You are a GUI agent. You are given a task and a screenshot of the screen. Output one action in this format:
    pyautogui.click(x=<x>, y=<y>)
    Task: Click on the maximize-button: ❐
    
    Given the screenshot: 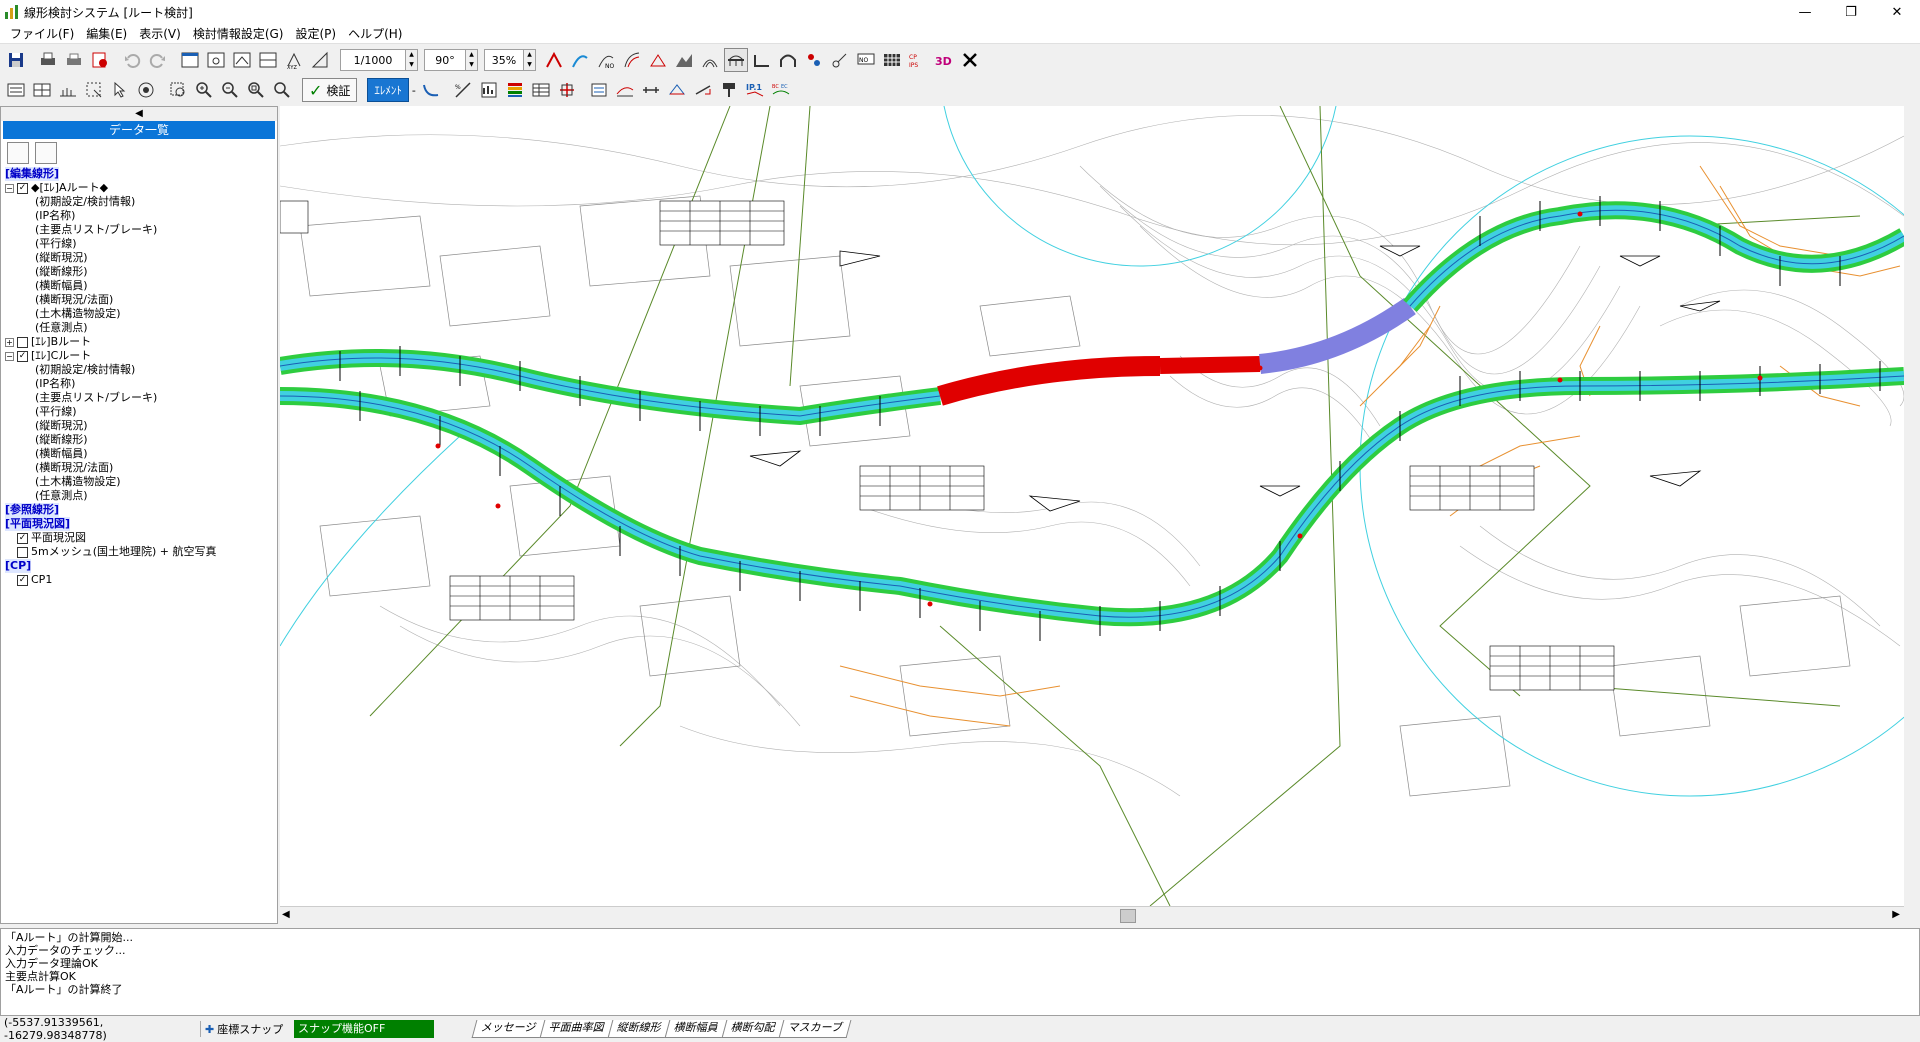 What is the action you would take?
    pyautogui.click(x=1851, y=12)
    